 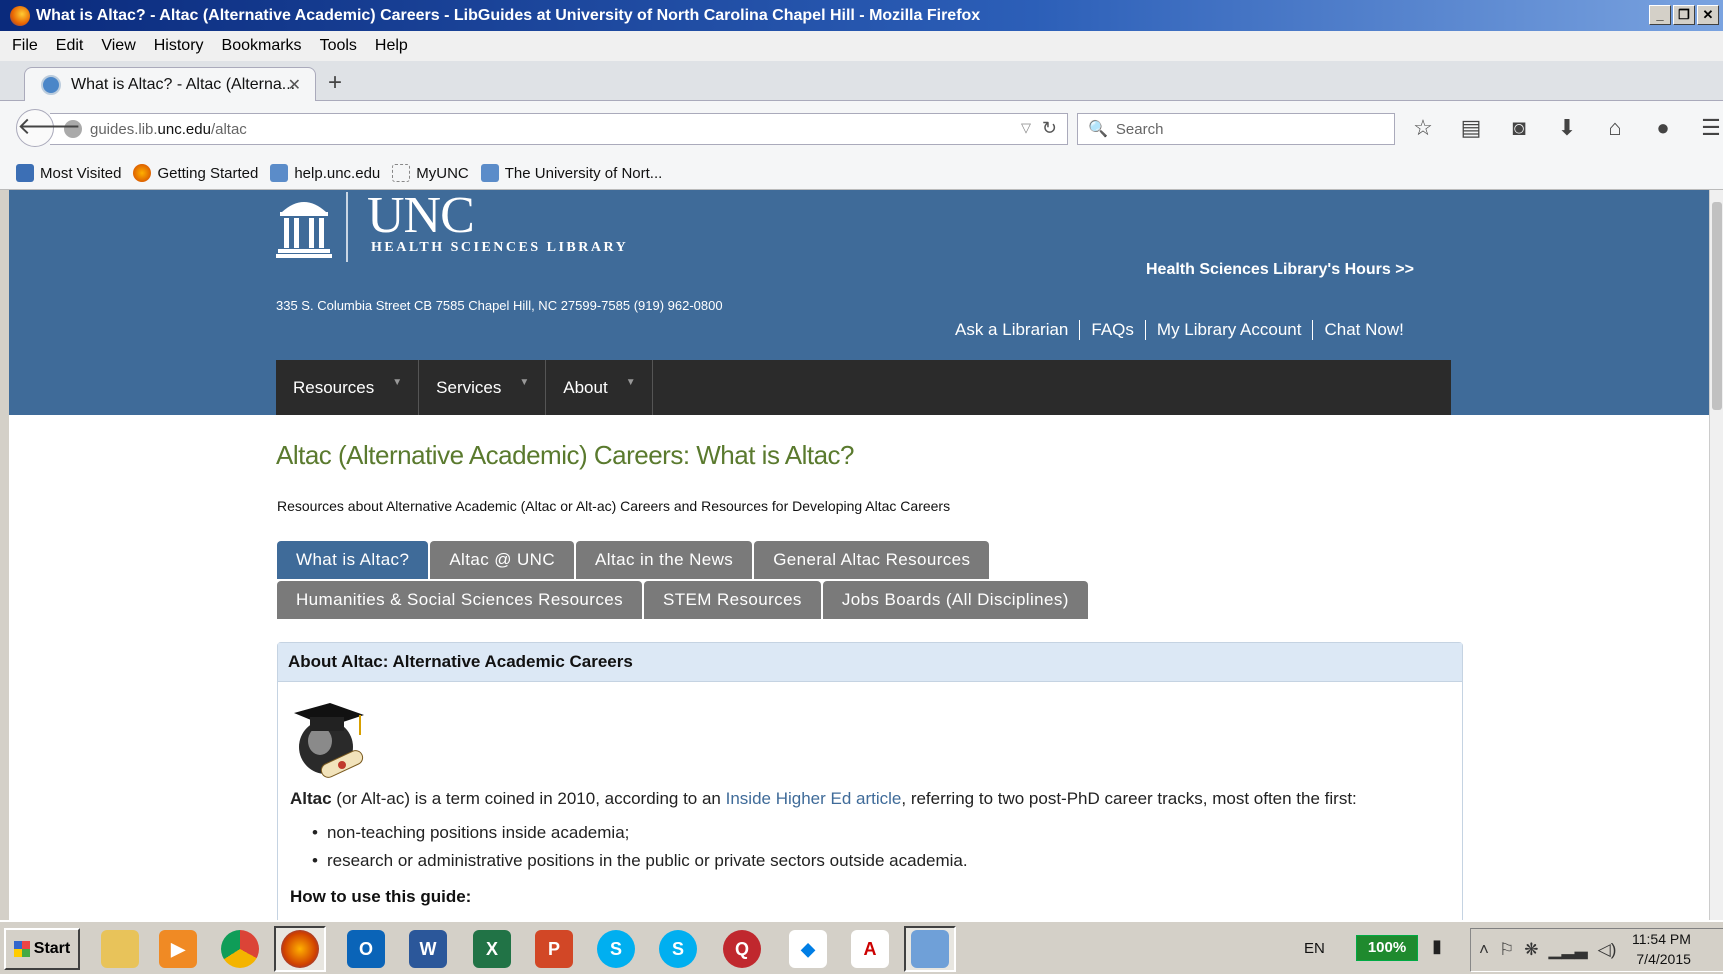 I want to click on list-item: non-teaching positions inside academia;, so click(x=640, y=833).